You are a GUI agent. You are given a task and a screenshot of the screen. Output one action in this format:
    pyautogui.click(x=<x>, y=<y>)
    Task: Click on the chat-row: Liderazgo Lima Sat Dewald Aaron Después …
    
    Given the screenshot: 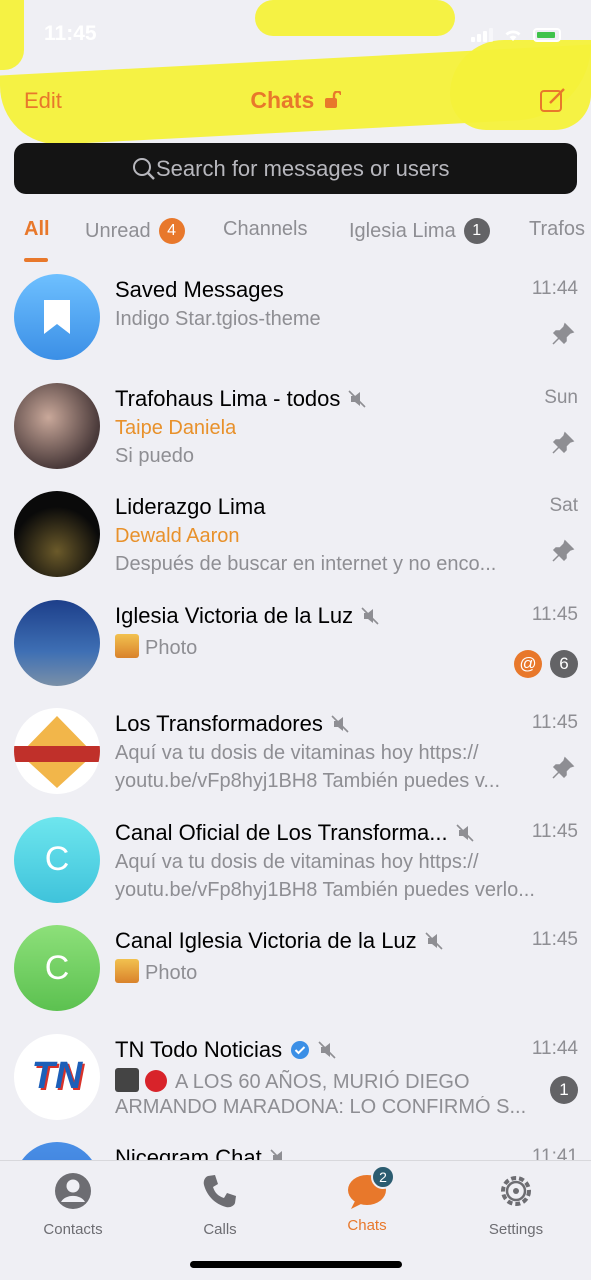 What is the action you would take?
    pyautogui.click(x=295, y=535)
    